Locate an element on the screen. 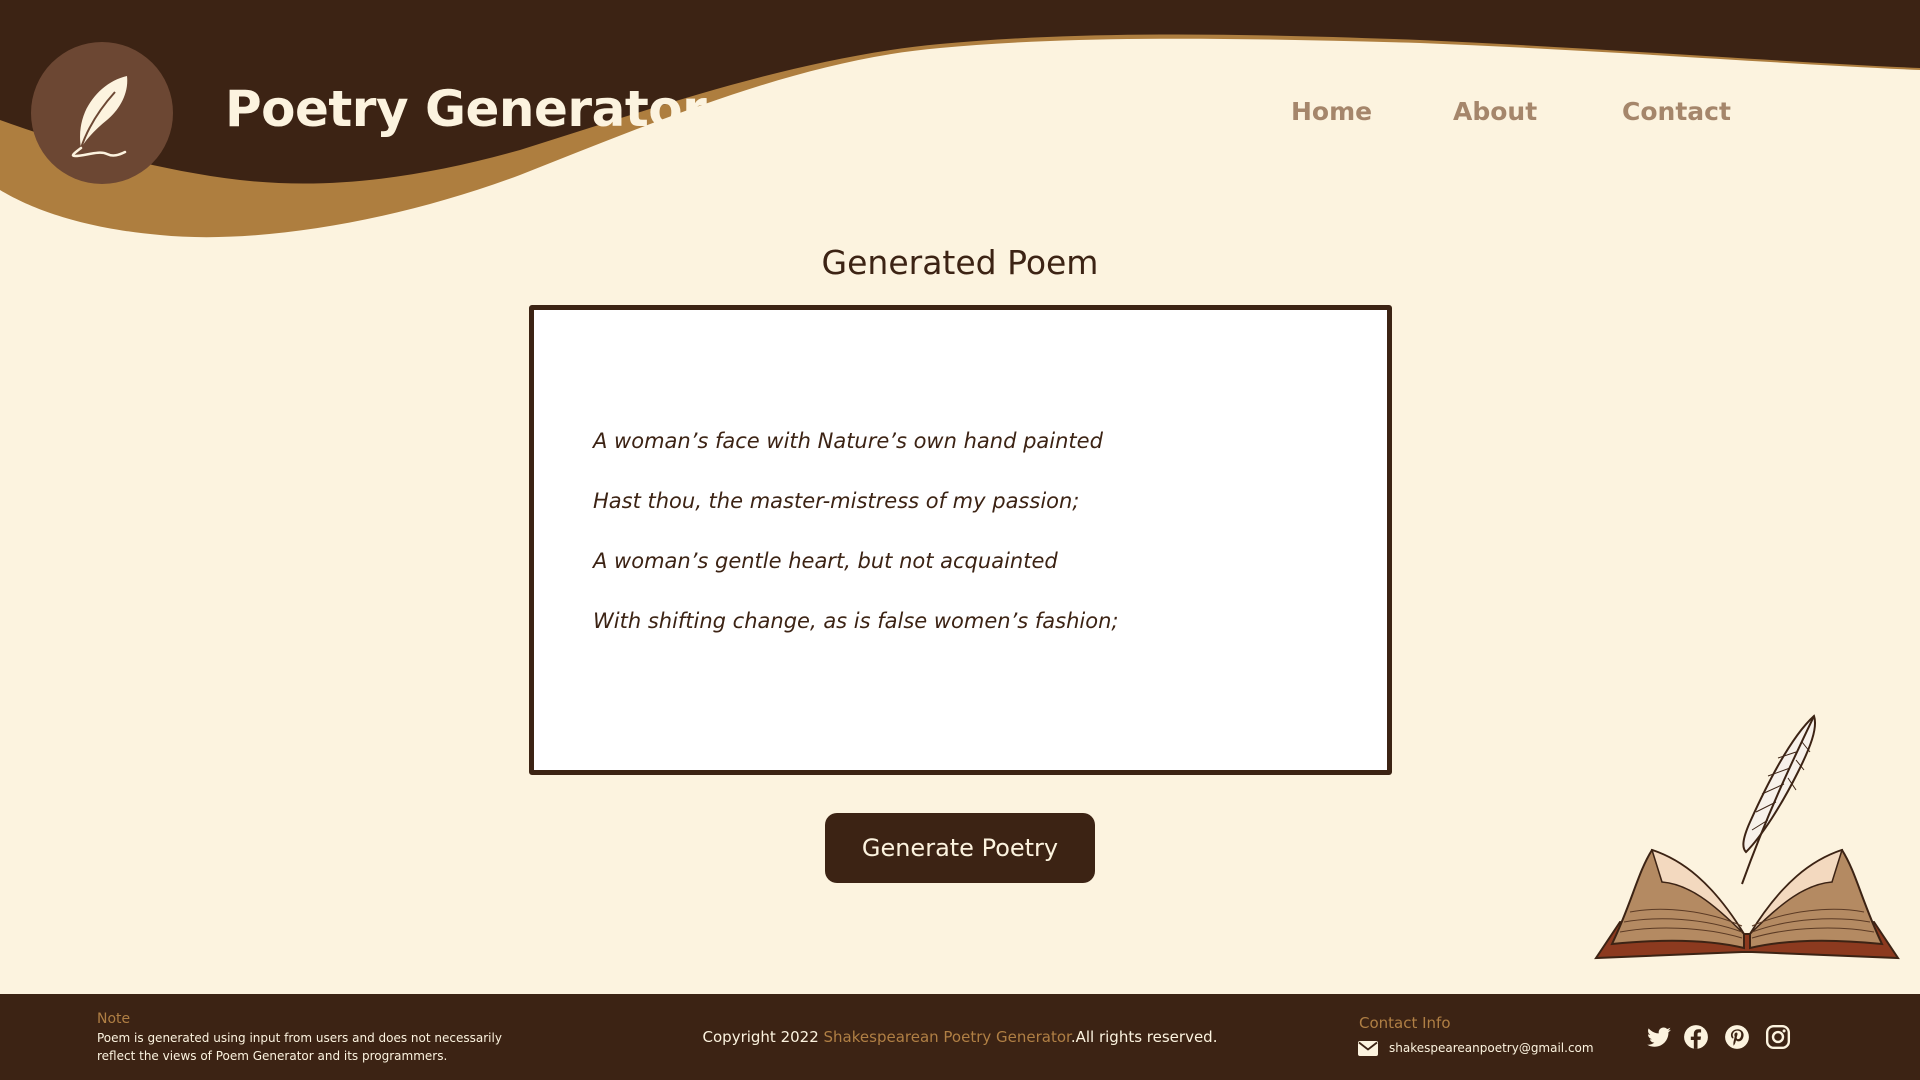  instagram-icon is located at coordinates (1778, 1037).